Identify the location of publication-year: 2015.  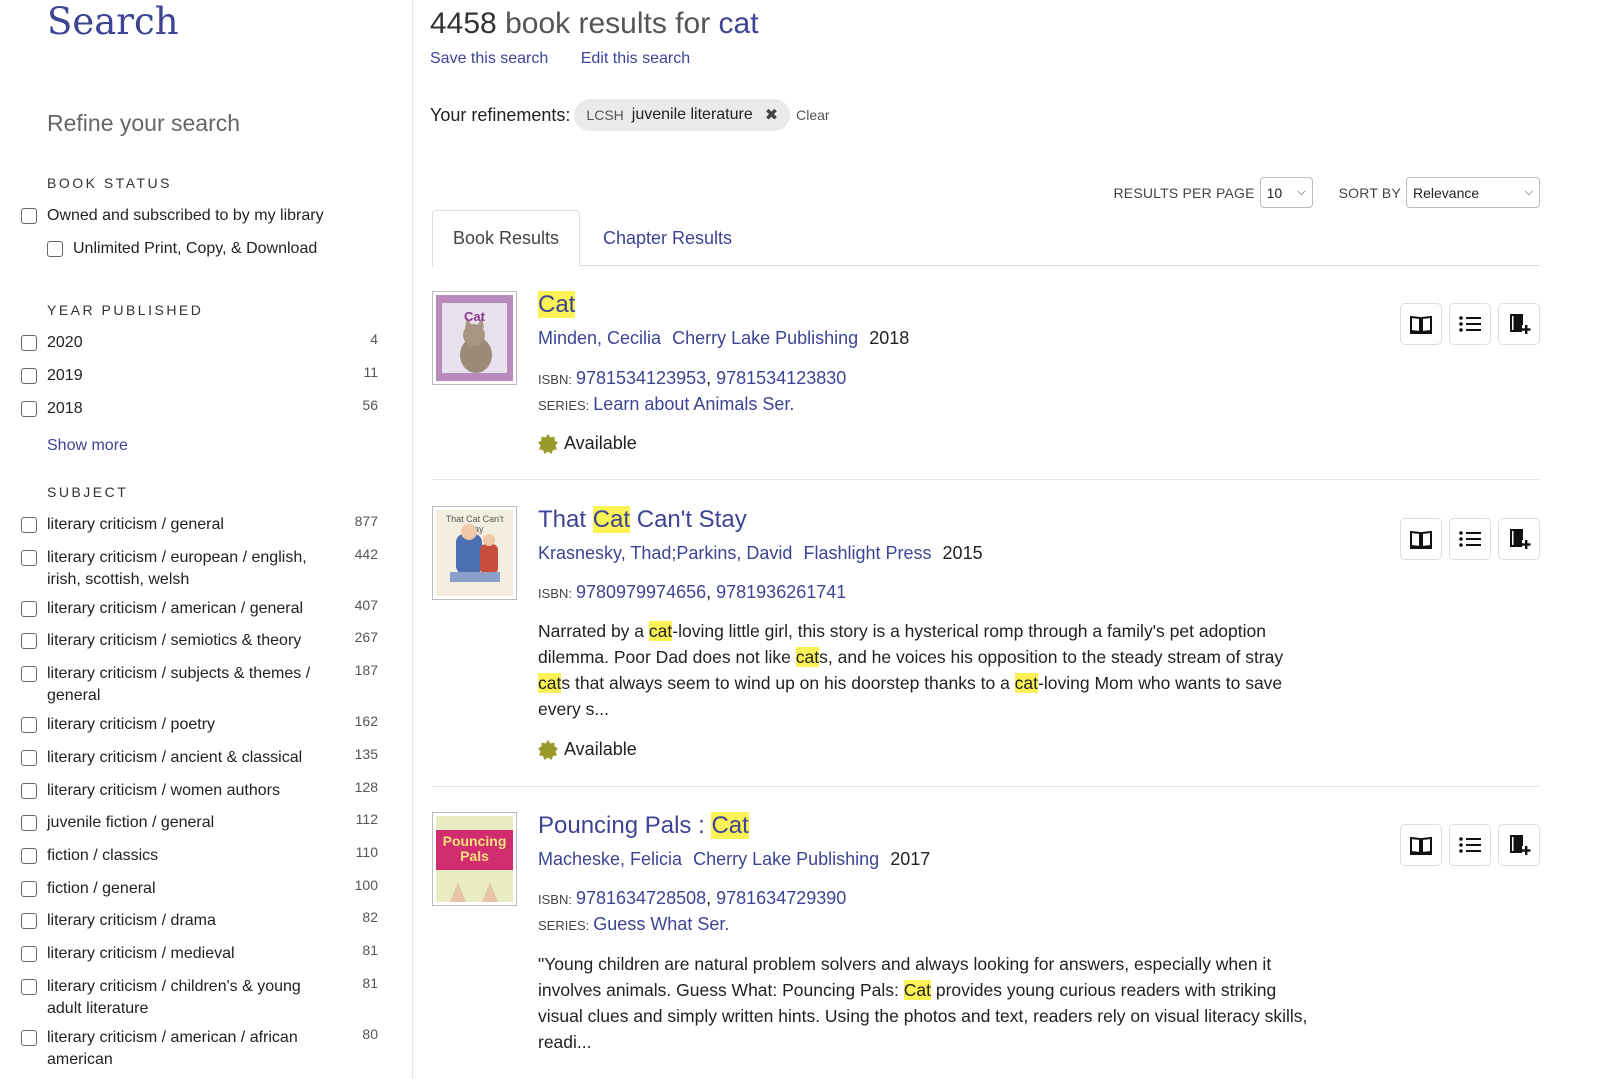
(962, 553).